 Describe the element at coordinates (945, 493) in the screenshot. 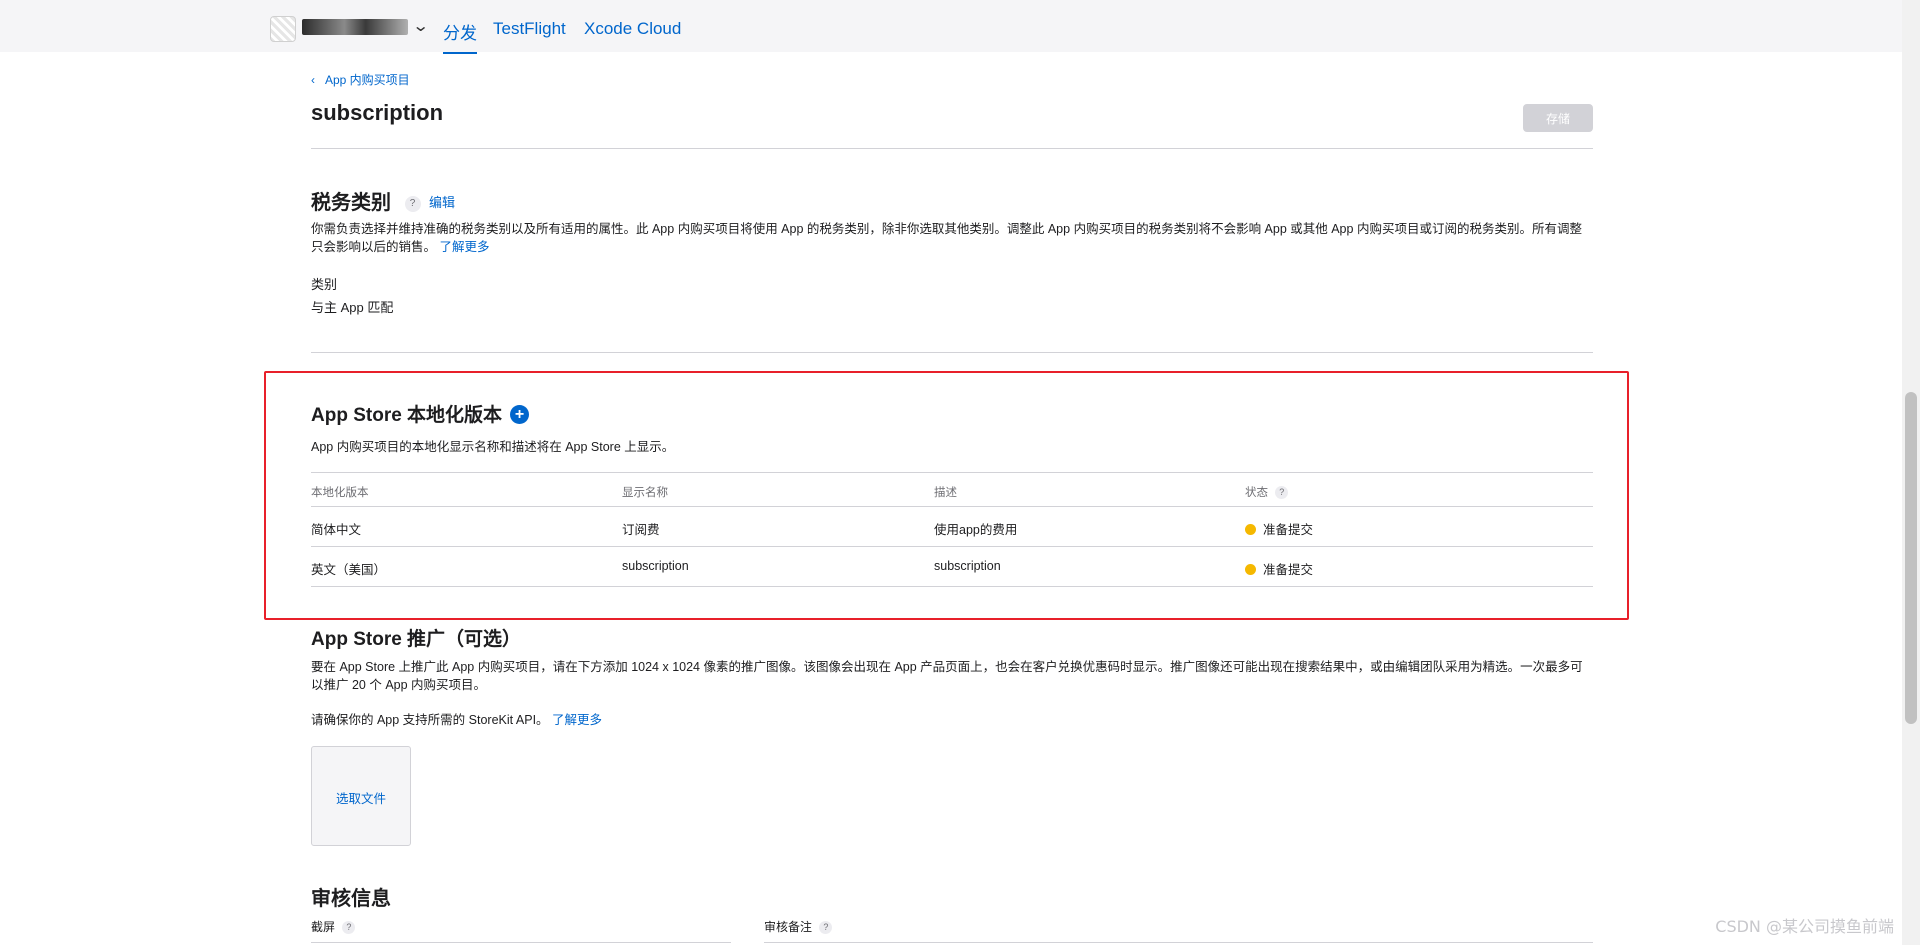

I see `column-header-description: 描述` at that location.